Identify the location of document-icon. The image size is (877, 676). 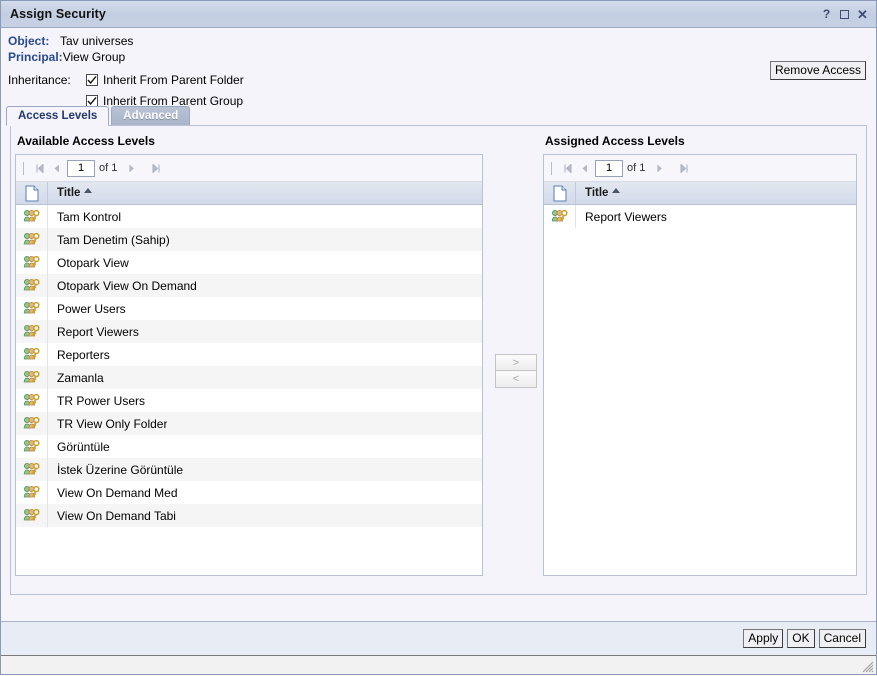
(32, 193).